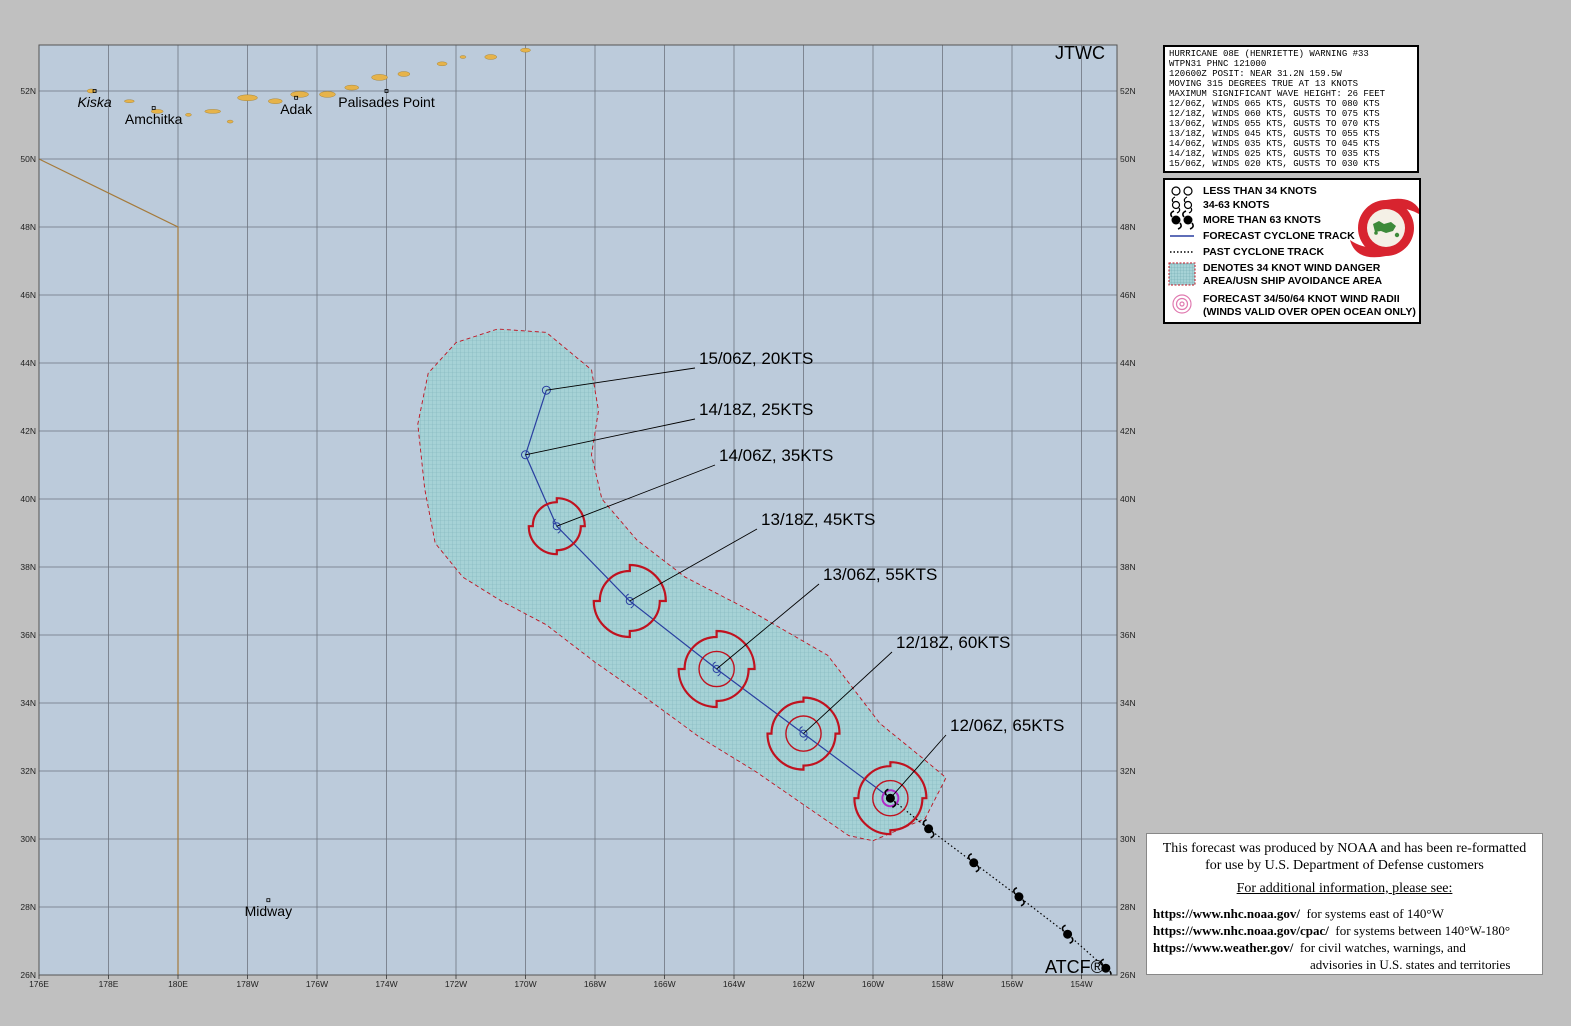 The width and height of the screenshot is (1571, 1026). Describe the element at coordinates (1182, 191) in the screenshot. I see `open-circle-icon` at that location.